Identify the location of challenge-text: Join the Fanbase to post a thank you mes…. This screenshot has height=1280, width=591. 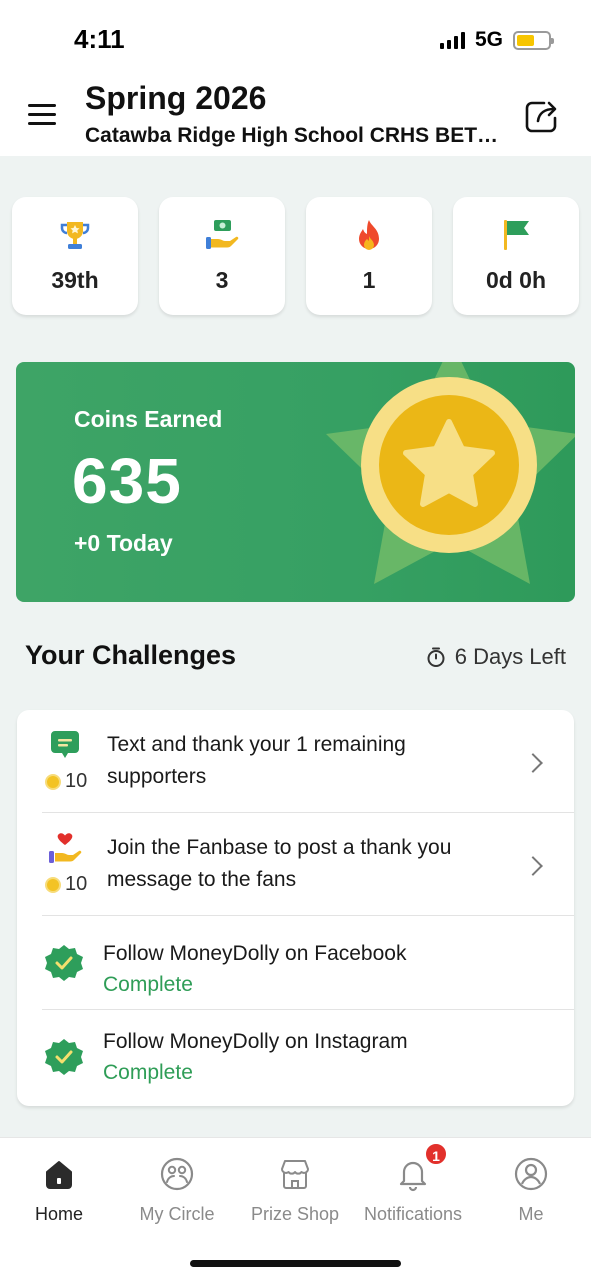
(279, 863).